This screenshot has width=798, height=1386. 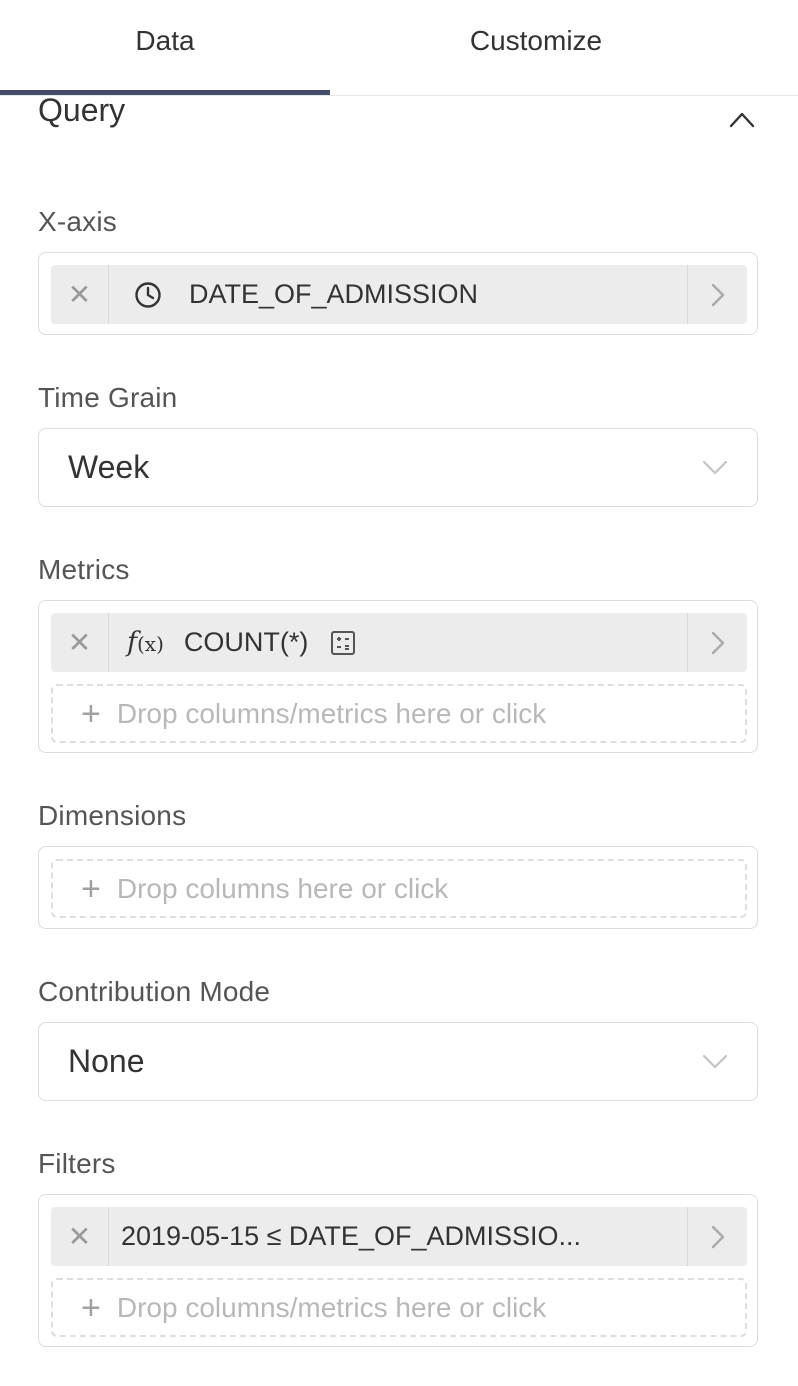 I want to click on xaxis-pill-body: DATE_OF_ADMISSION, so click(x=398, y=294).